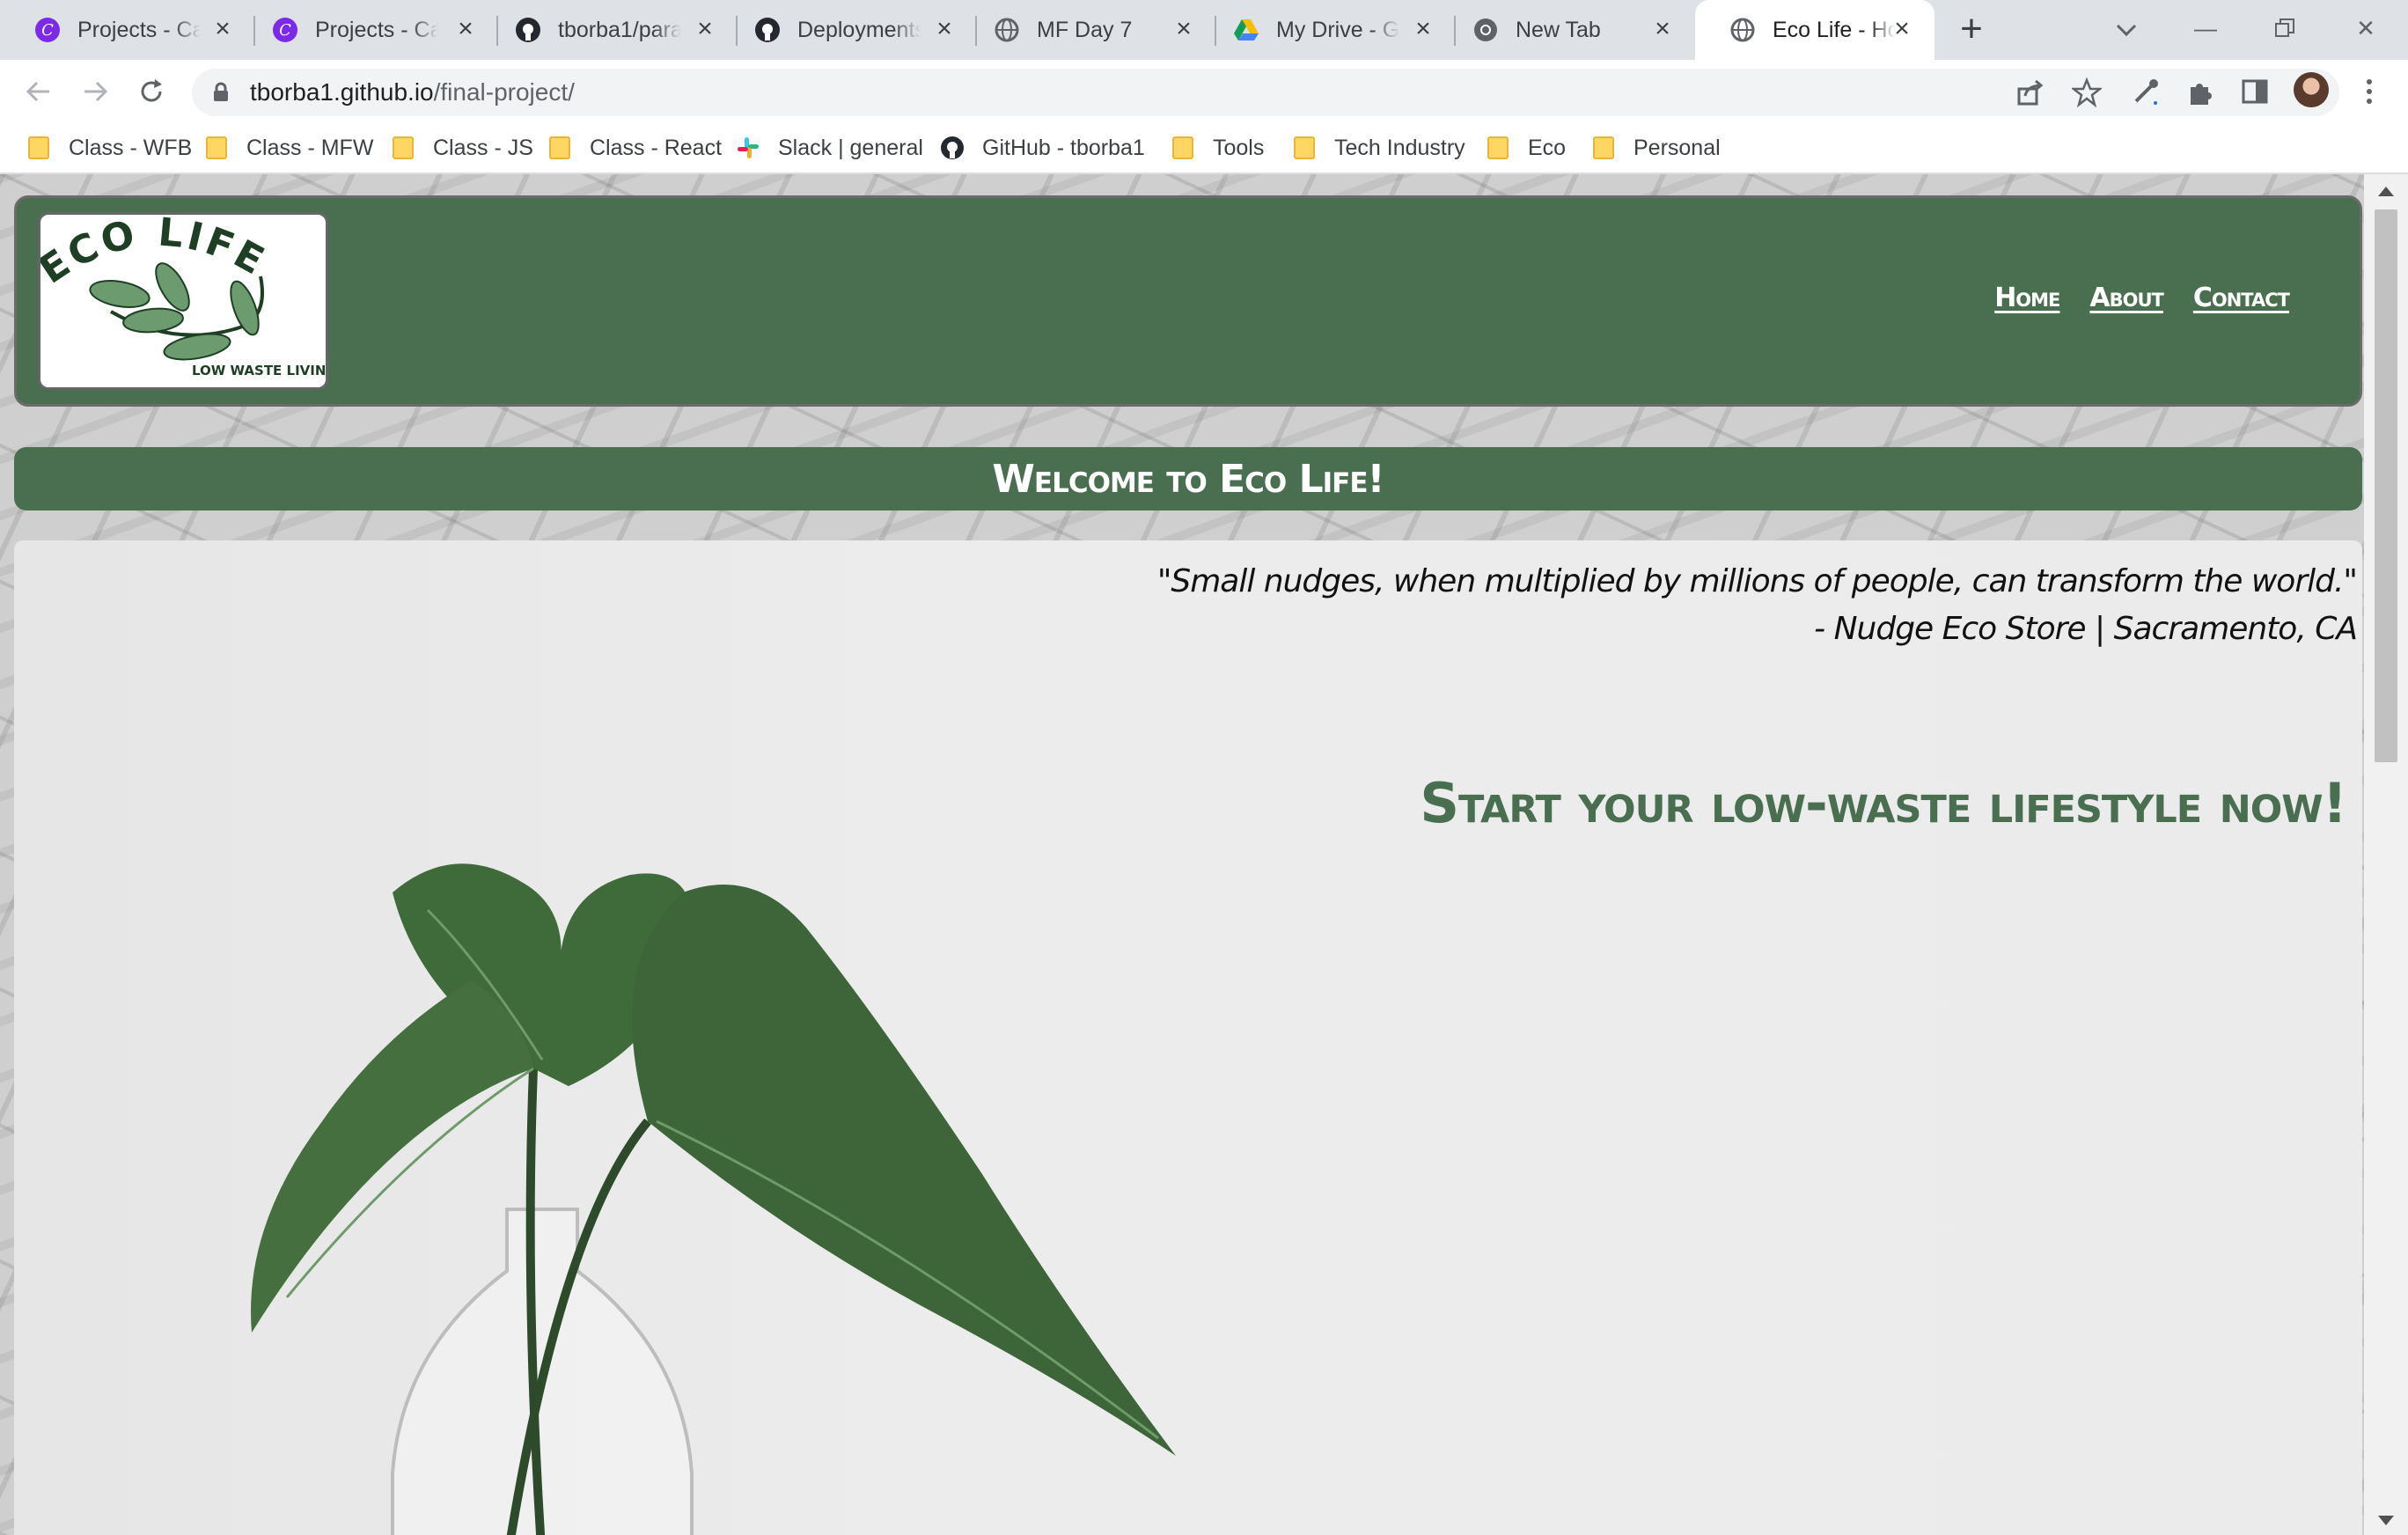  Describe the element at coordinates (609, 30) in the screenshot. I see `tab-3: tborba1/parallax ×` at that location.